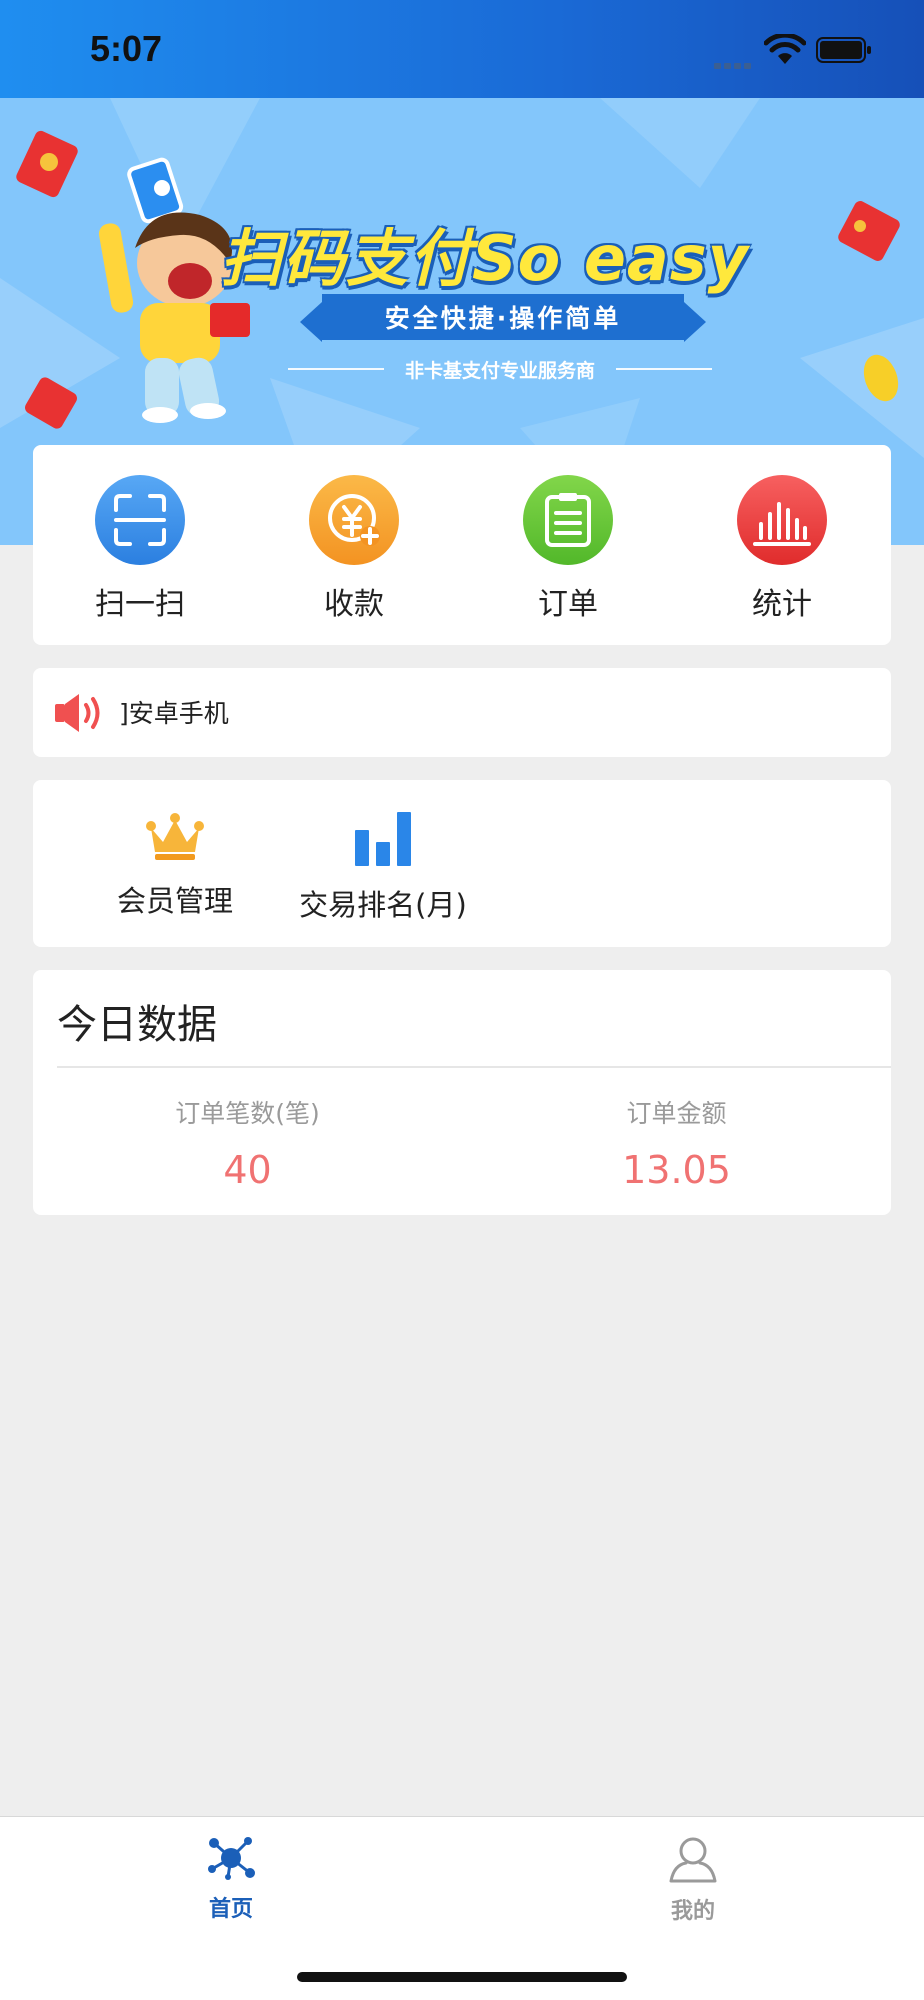 The width and height of the screenshot is (924, 2000). What do you see at coordinates (782, 520) in the screenshot?
I see `bar-stats-icon` at bounding box center [782, 520].